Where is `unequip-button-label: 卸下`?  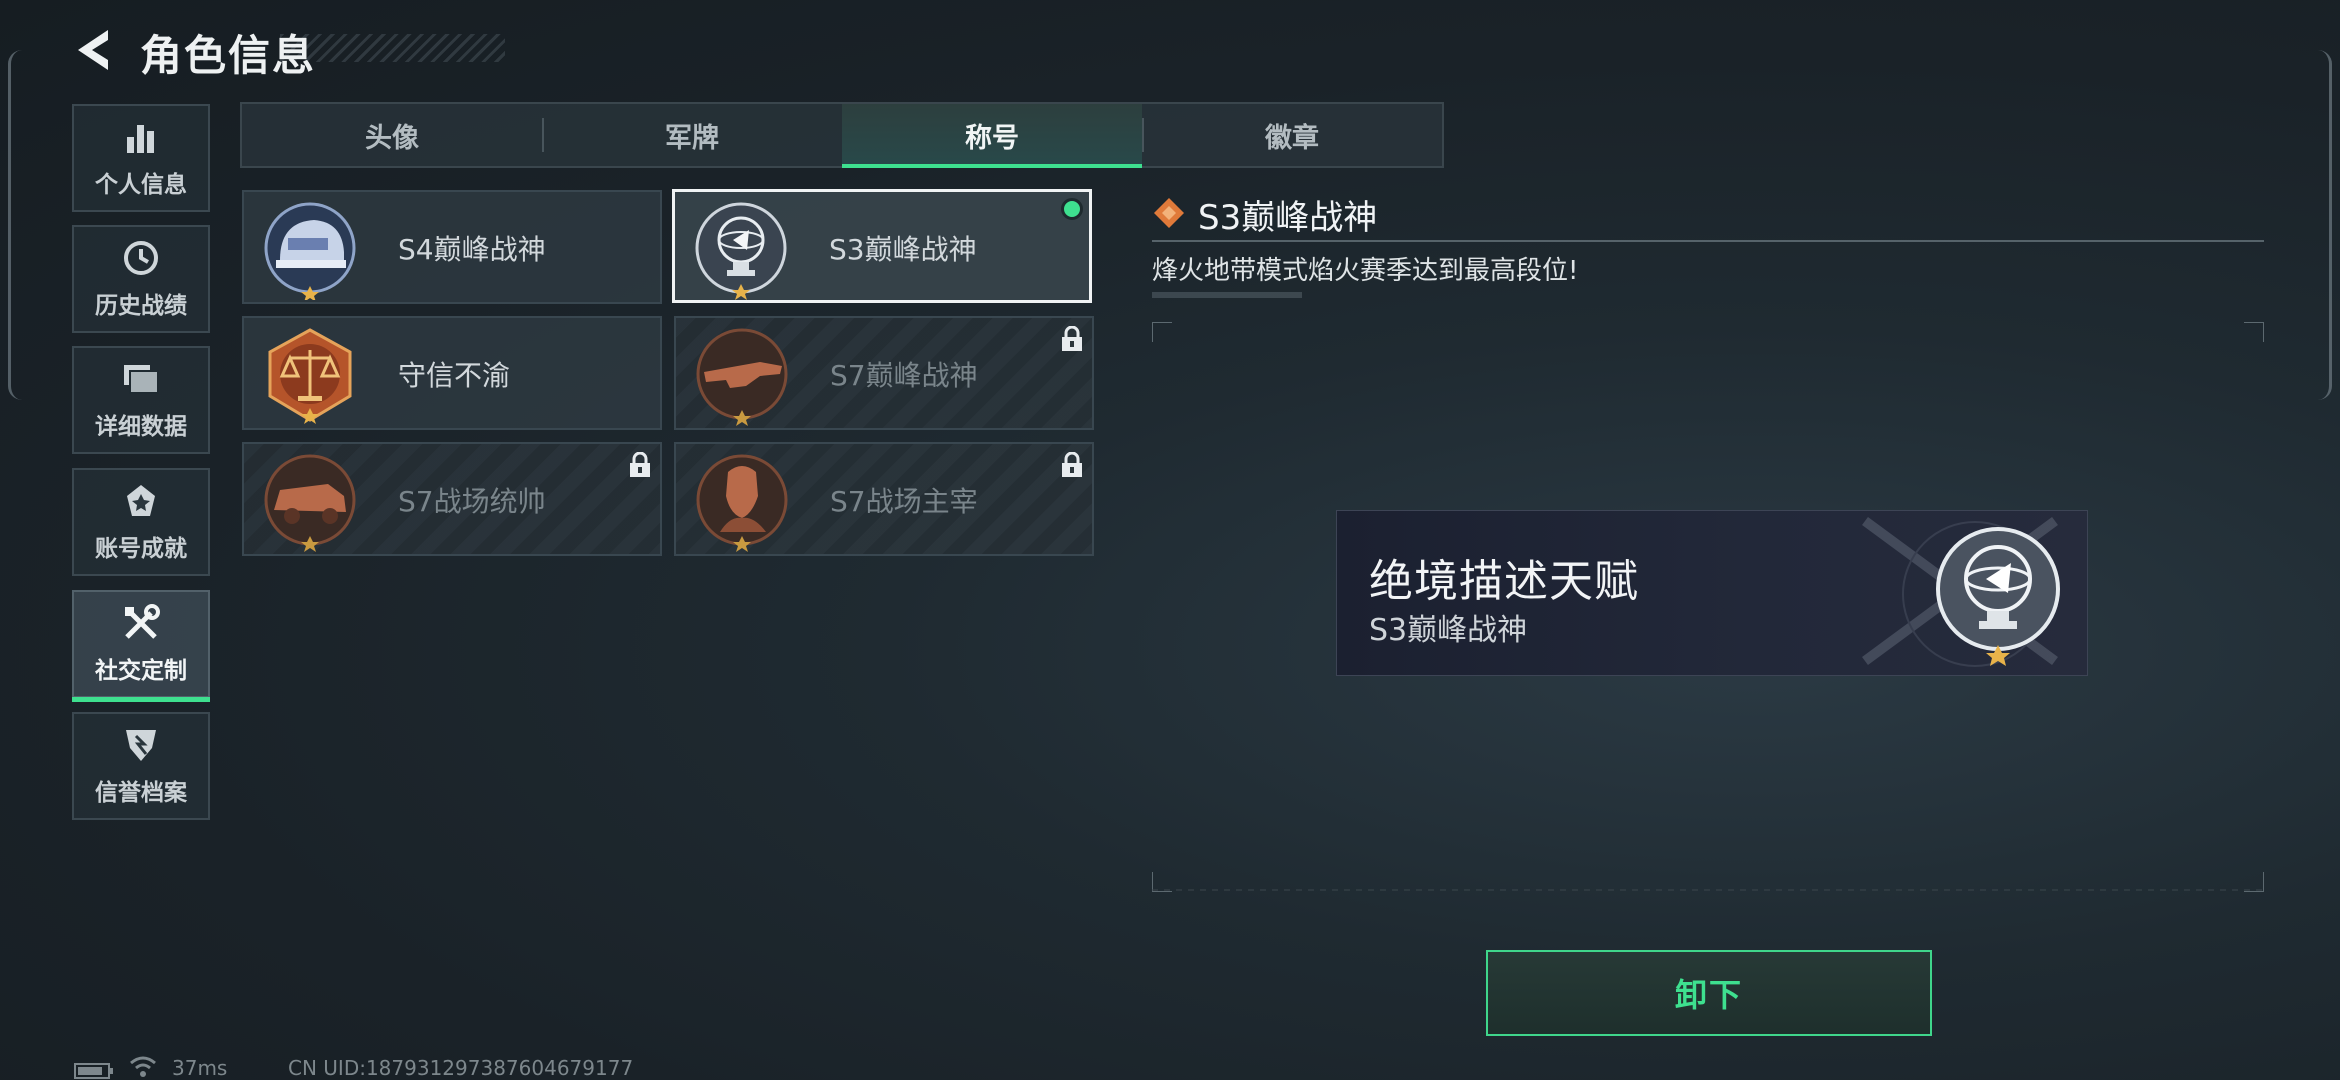 unequip-button-label: 卸下 is located at coordinates (1708, 995).